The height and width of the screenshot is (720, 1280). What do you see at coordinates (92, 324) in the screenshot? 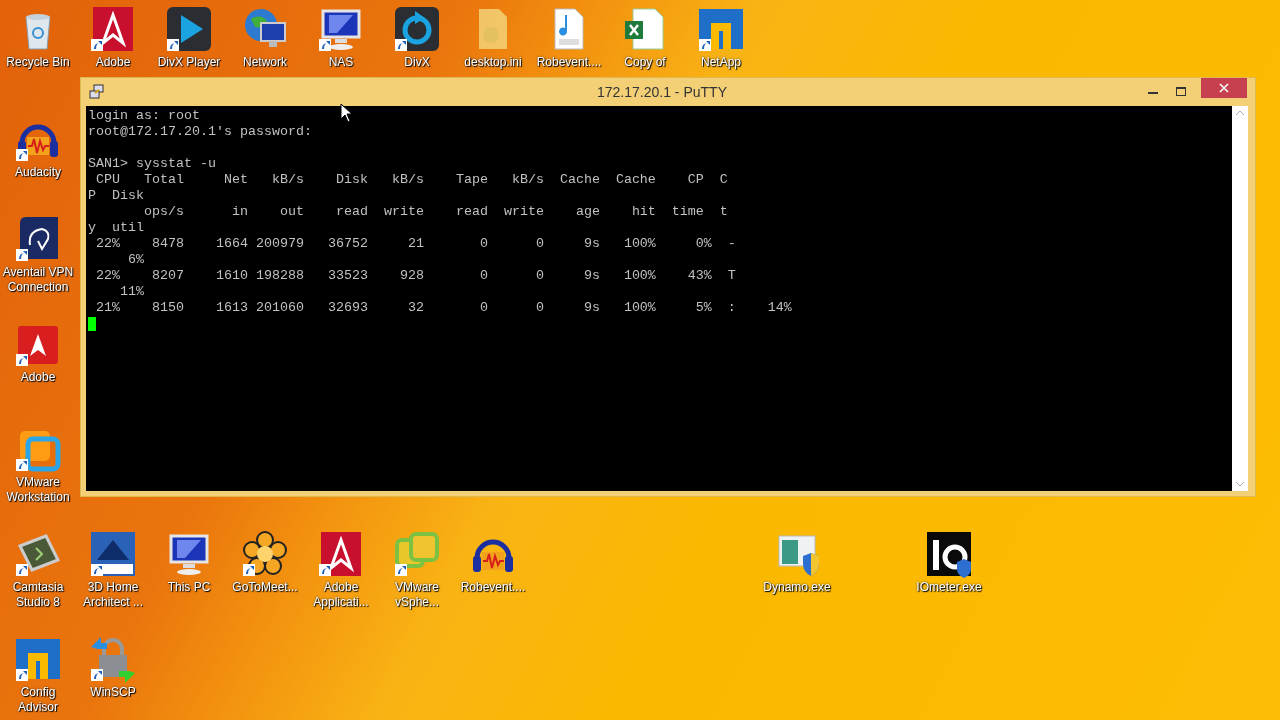
I see `text-cursor` at bounding box center [92, 324].